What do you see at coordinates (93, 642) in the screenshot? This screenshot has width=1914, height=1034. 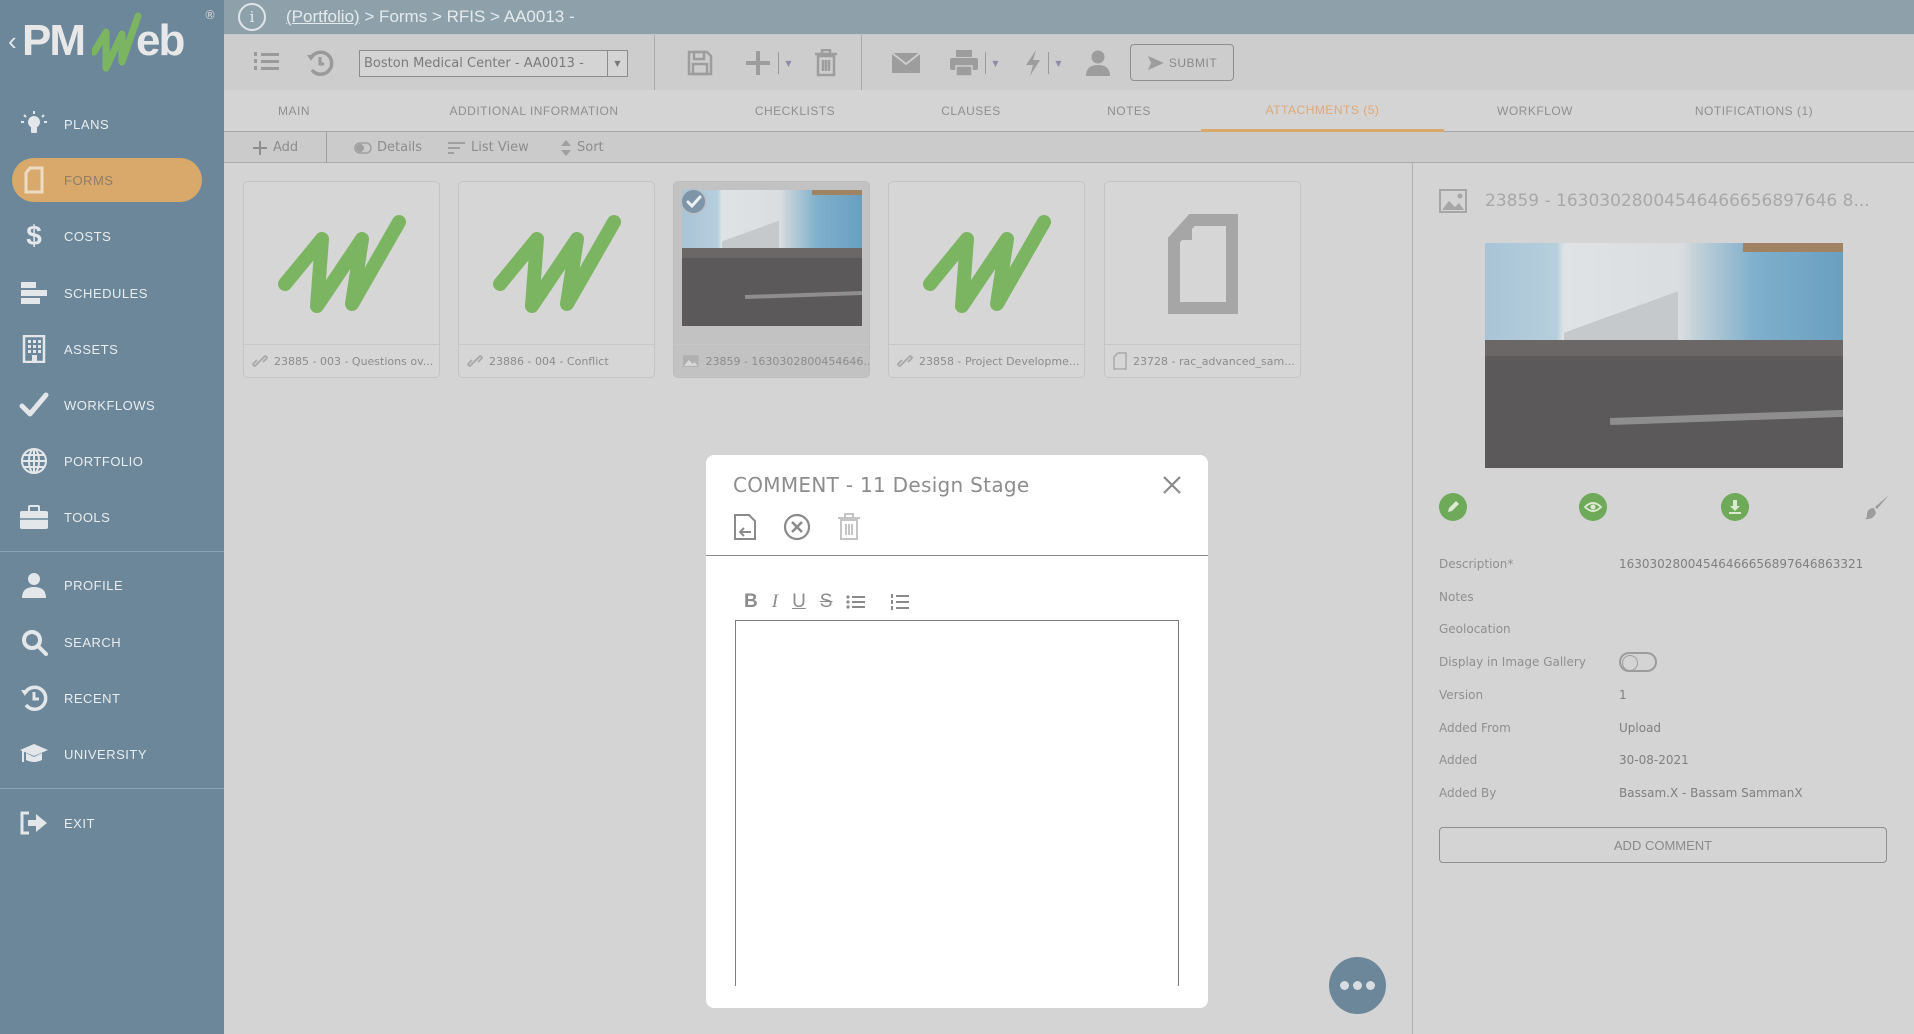 I see `sidebar-item-label: SEARCH` at bounding box center [93, 642].